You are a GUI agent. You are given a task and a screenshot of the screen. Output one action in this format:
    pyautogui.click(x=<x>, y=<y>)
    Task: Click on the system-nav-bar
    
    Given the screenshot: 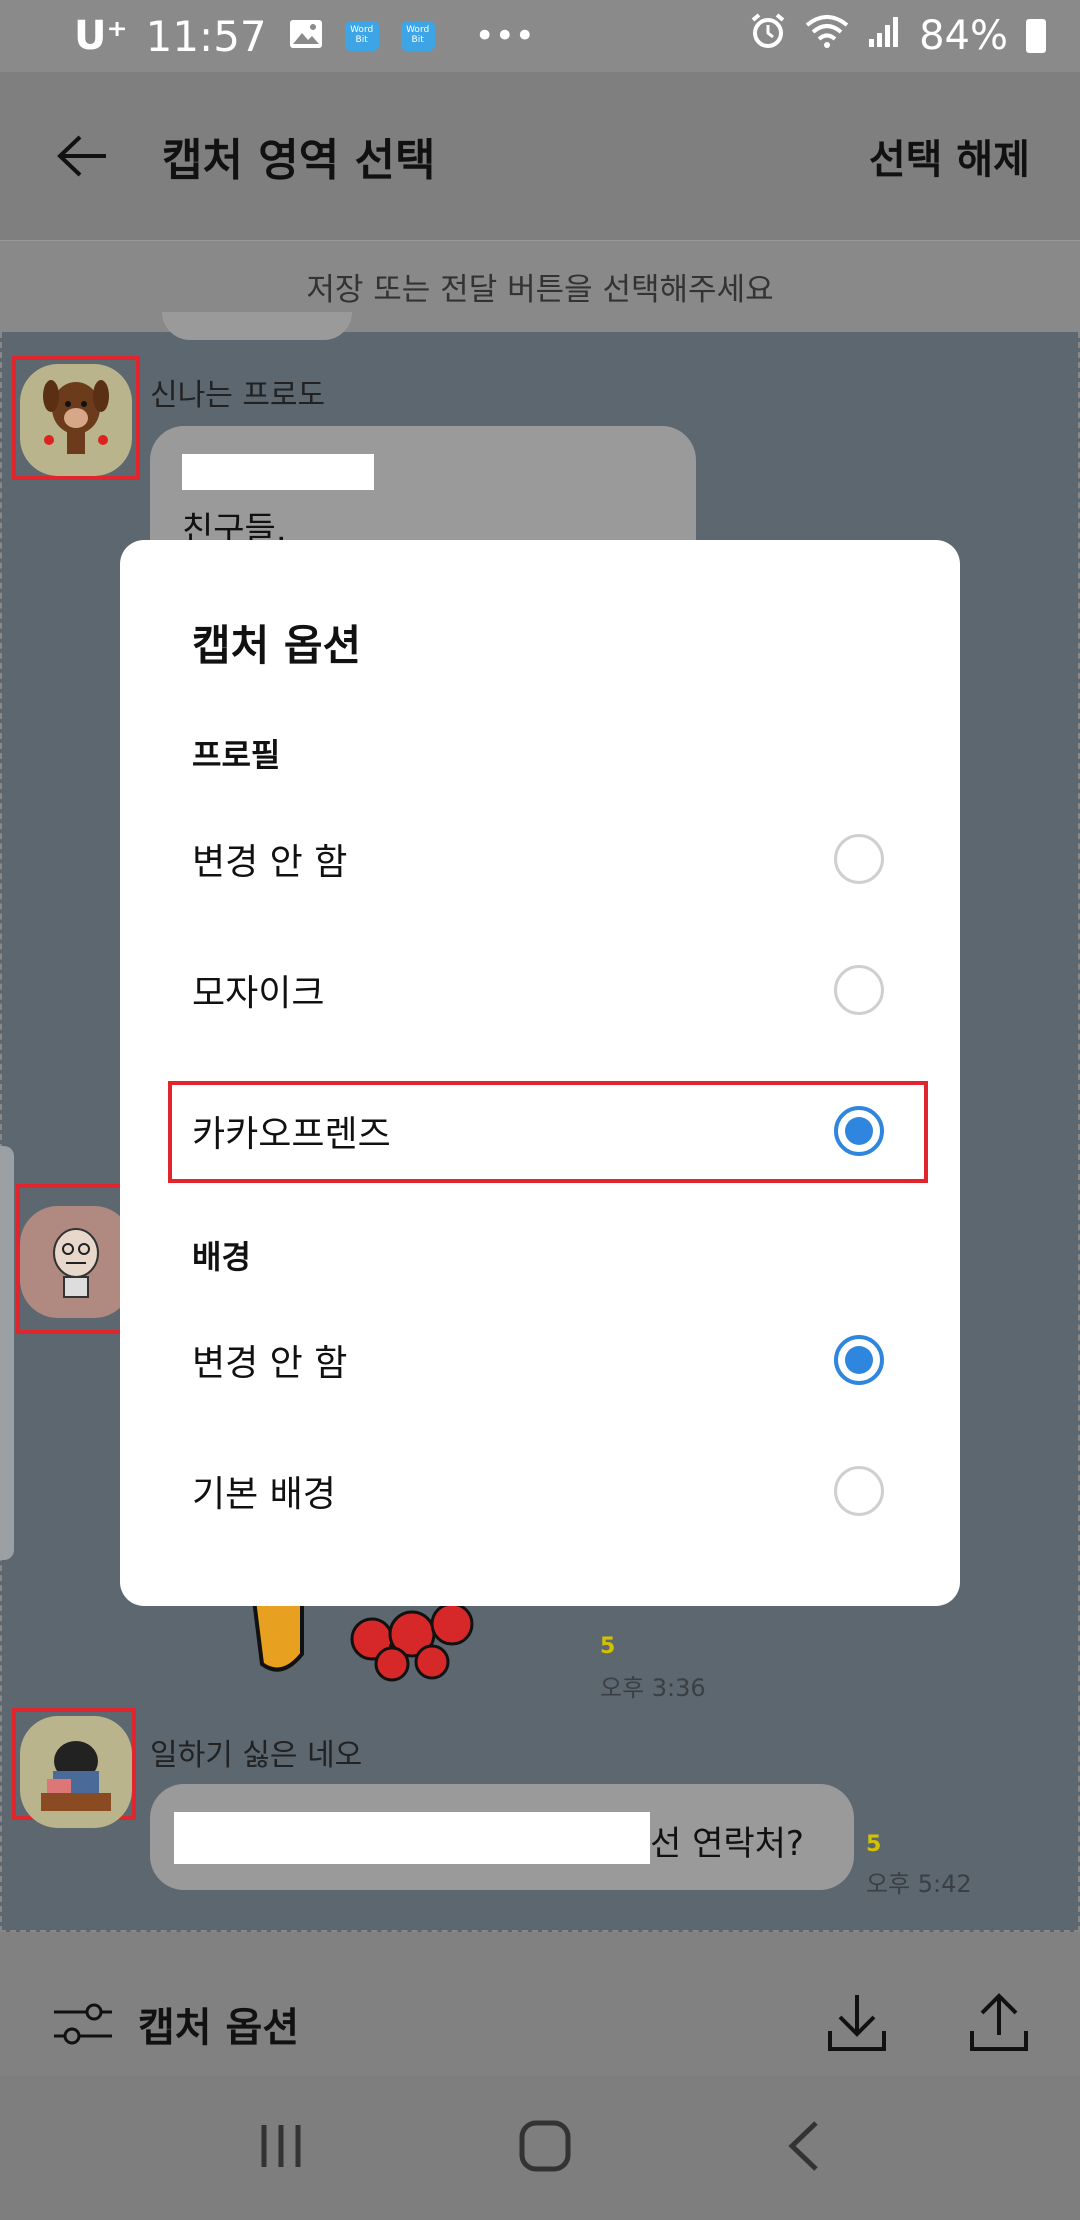 What is the action you would take?
    pyautogui.click(x=540, y=2148)
    